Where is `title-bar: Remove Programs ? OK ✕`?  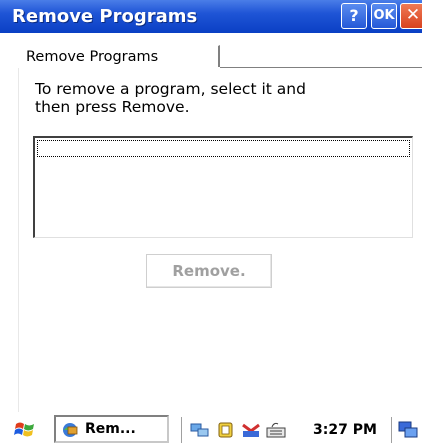
title-bar: Remove Programs ? OK ✕ is located at coordinates (211, 16).